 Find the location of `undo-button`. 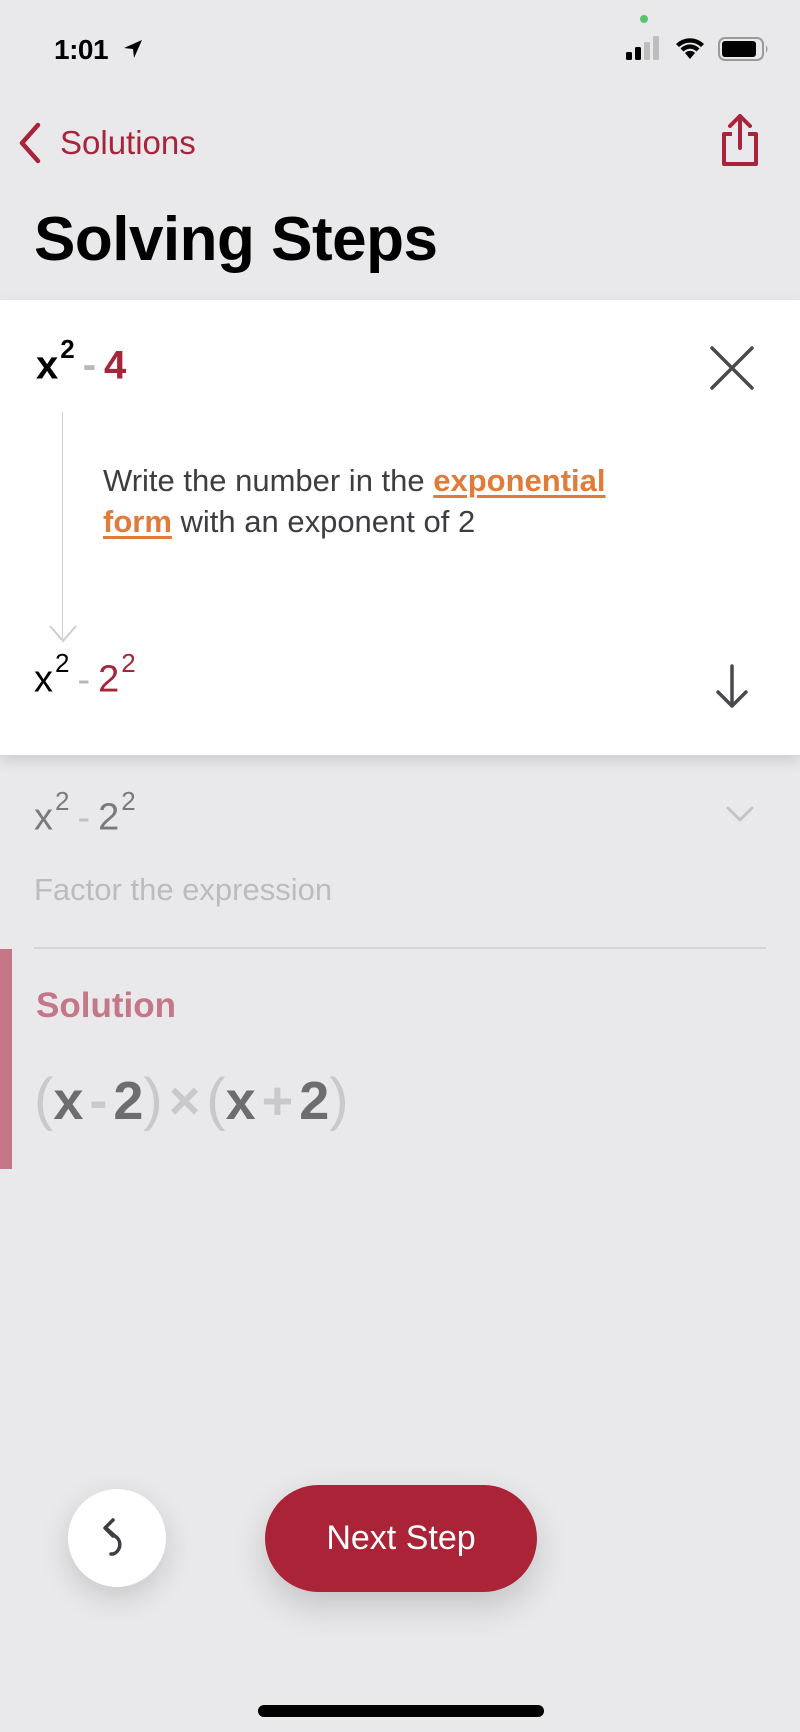

undo-button is located at coordinates (117, 1538).